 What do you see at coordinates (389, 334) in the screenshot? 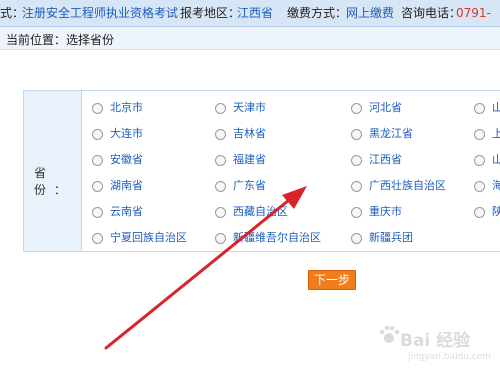
I see `paw-icon` at bounding box center [389, 334].